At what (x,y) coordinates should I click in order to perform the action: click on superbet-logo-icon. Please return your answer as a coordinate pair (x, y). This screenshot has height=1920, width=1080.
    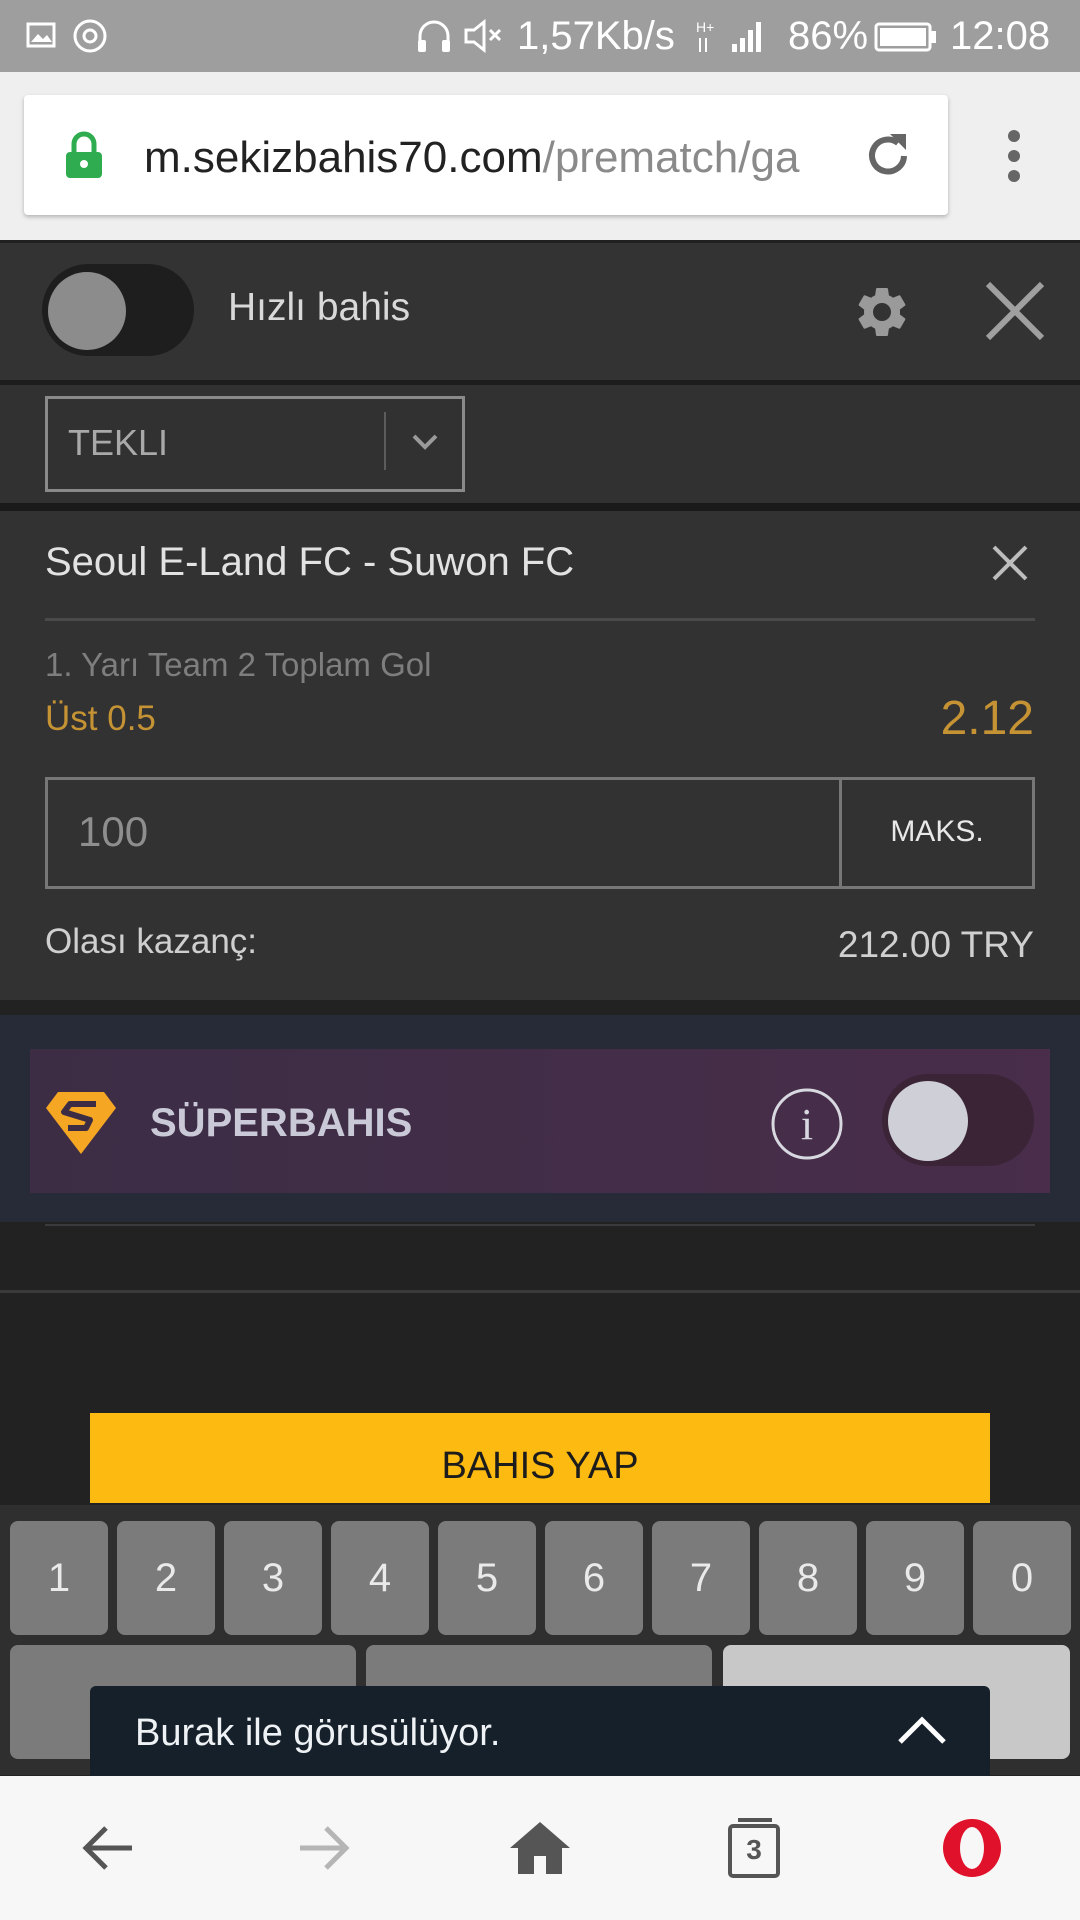
    Looking at the image, I should click on (81, 1123).